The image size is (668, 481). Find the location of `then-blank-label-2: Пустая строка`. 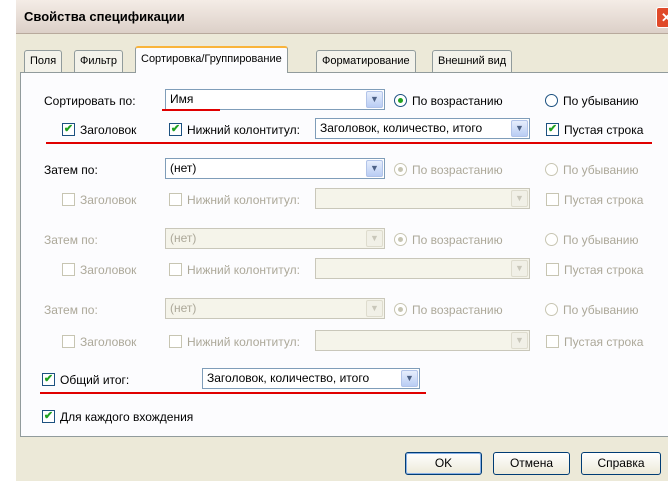

then-blank-label-2: Пустая строка is located at coordinates (604, 270).